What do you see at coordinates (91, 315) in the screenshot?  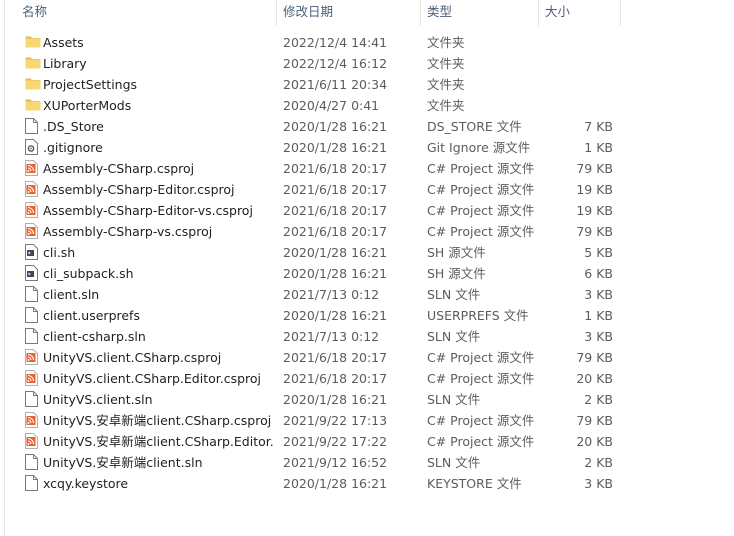 I see `file-name: client.userprefs` at bounding box center [91, 315].